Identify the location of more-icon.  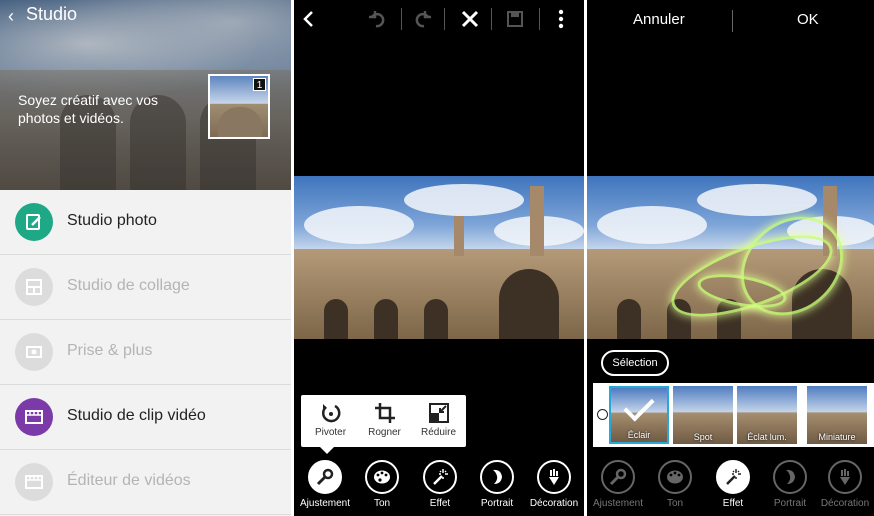
(561, 19).